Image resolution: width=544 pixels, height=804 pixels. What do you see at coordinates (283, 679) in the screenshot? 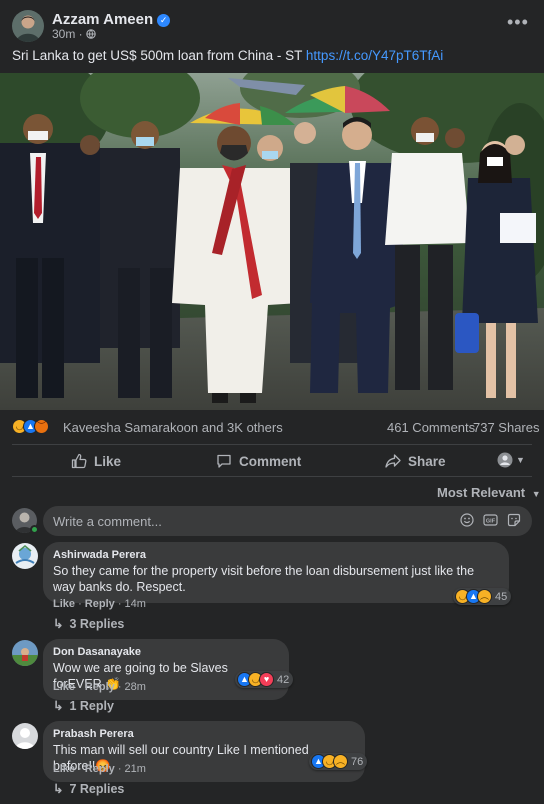
I see `reaction-count: 42` at bounding box center [283, 679].